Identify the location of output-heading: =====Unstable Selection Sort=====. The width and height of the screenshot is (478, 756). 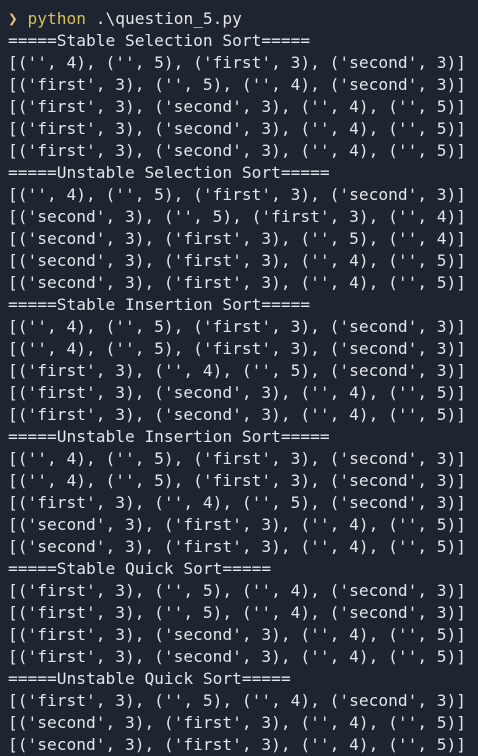
(169, 172).